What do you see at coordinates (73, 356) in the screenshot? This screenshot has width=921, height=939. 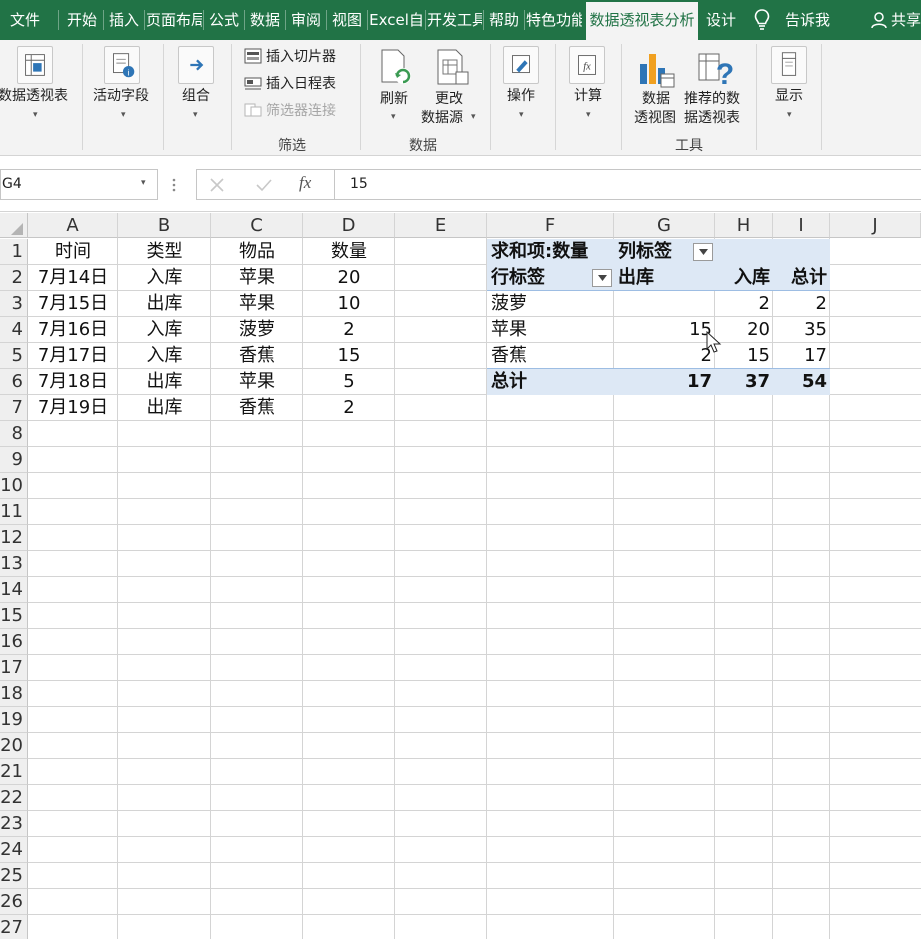 I see `table-cell: 7月17日` at bounding box center [73, 356].